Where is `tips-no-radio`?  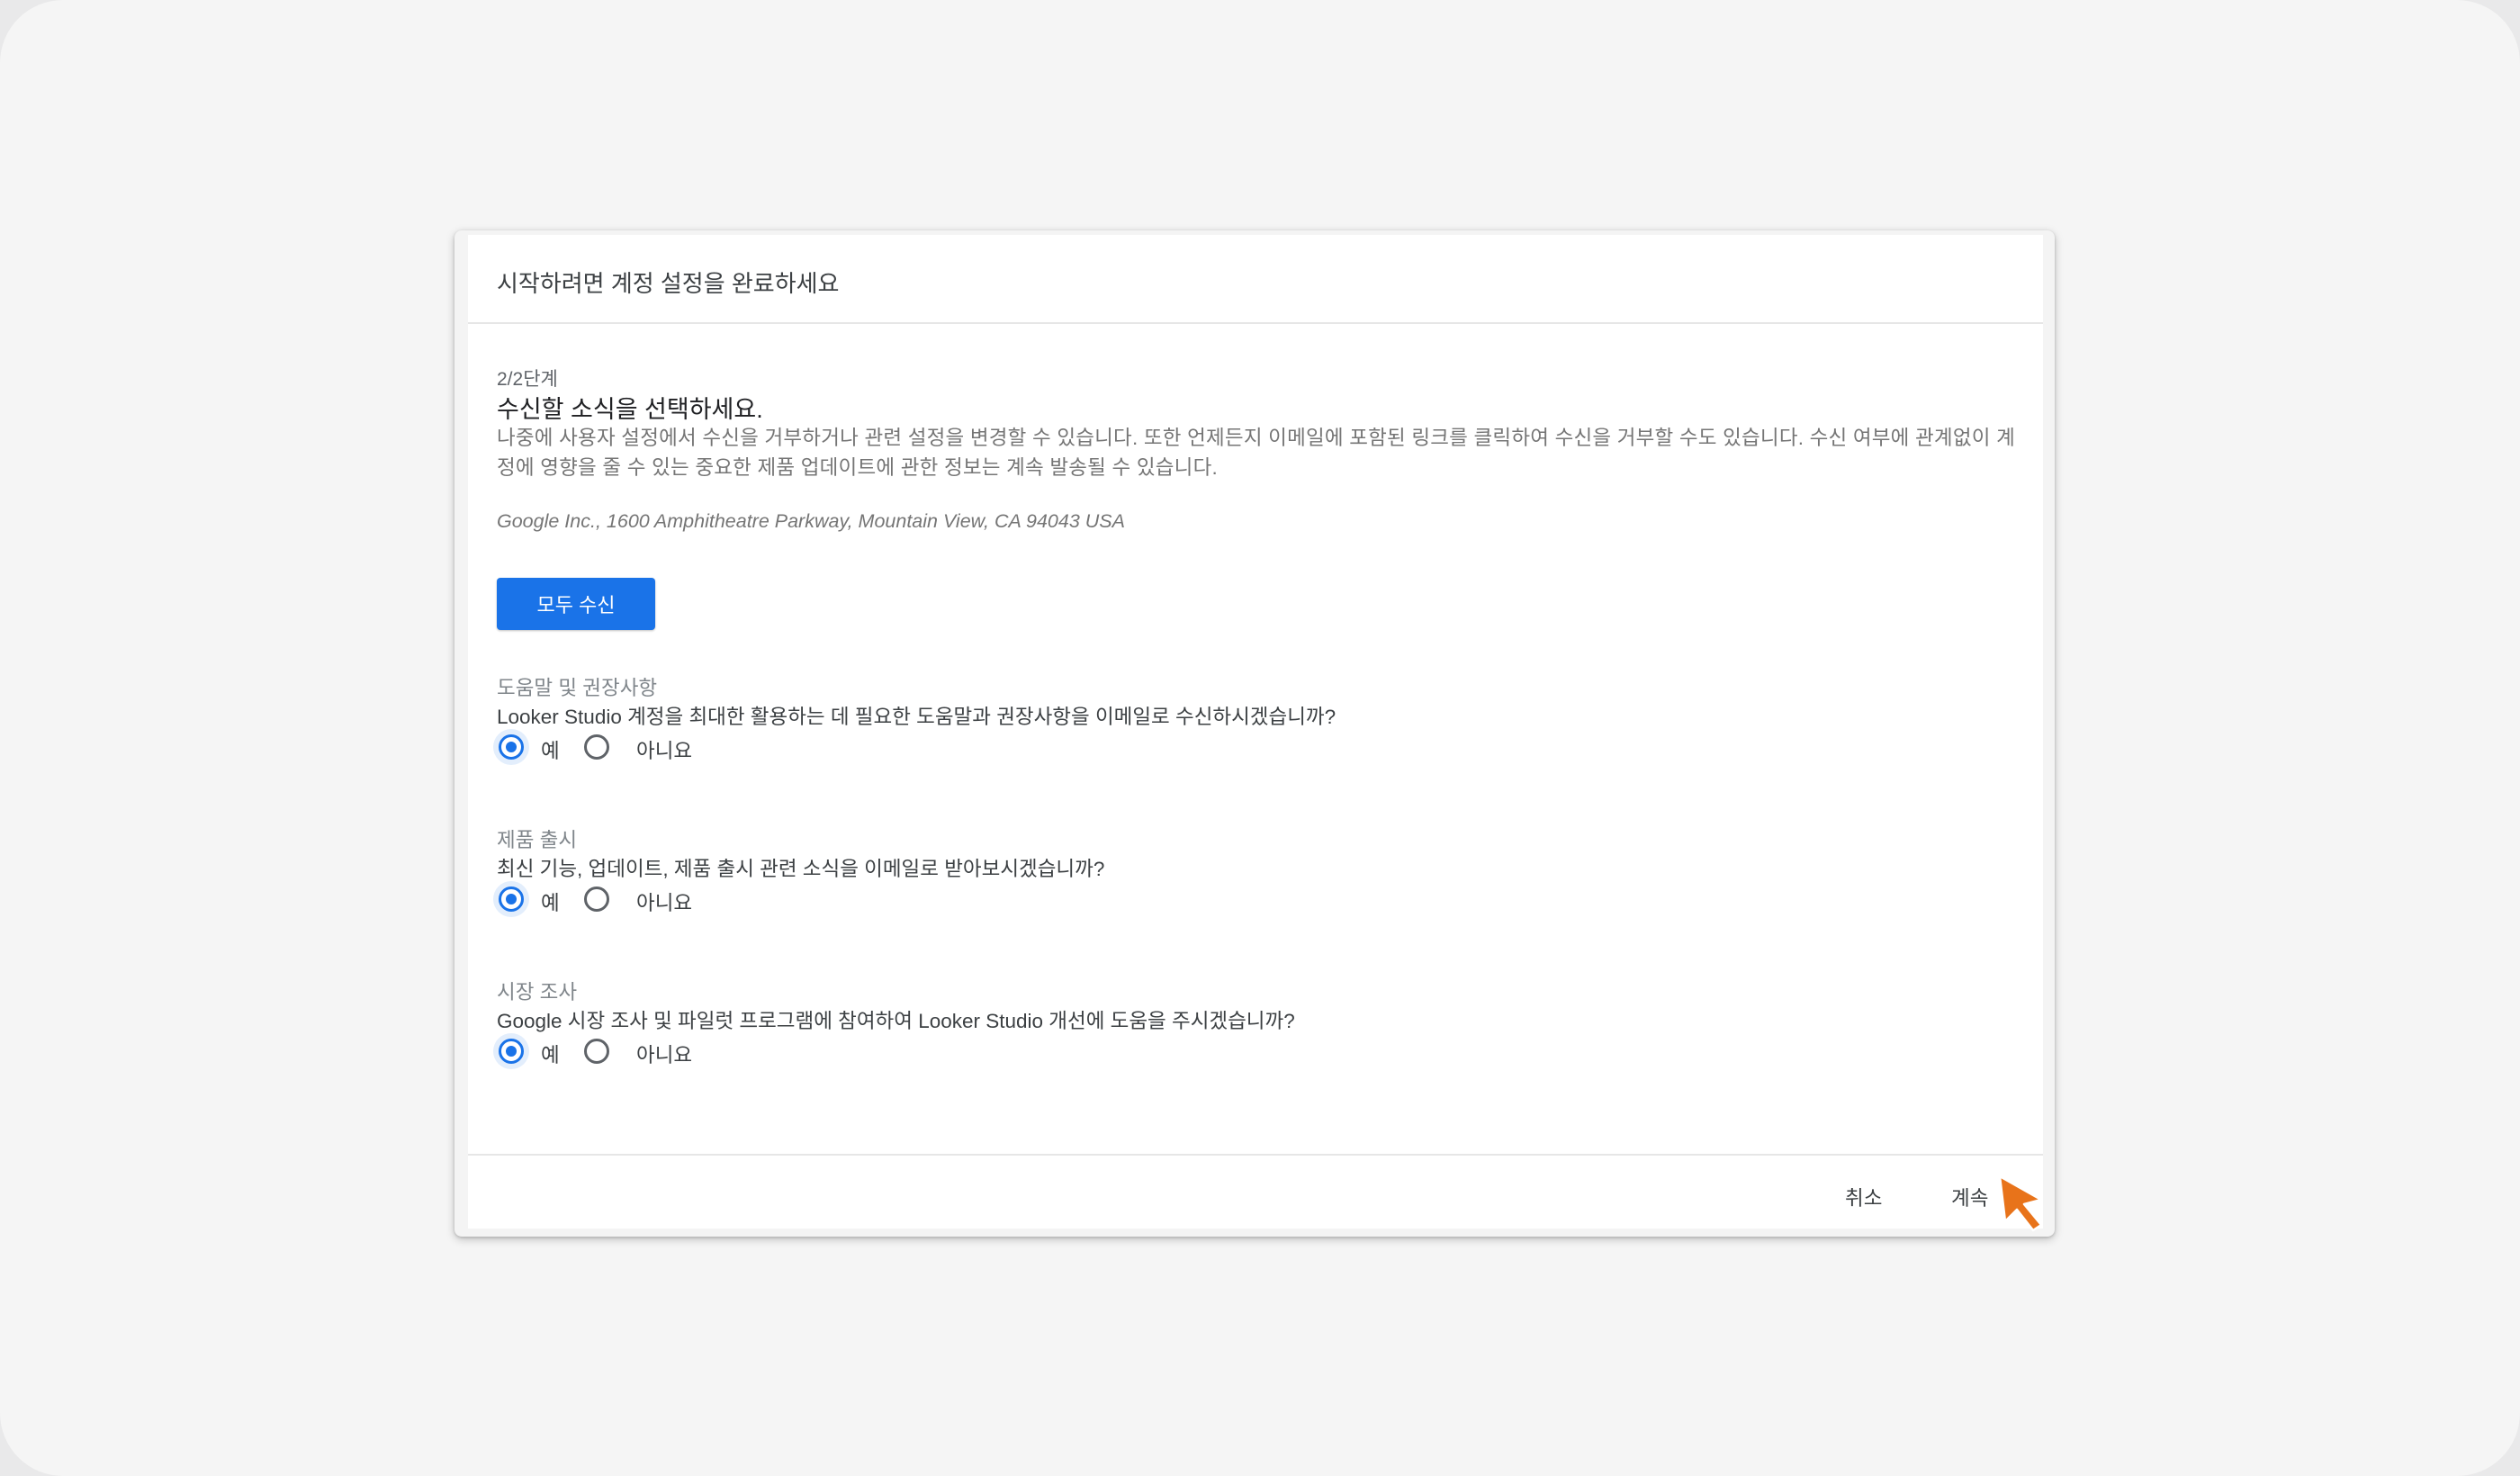 tips-no-radio is located at coordinates (597, 747).